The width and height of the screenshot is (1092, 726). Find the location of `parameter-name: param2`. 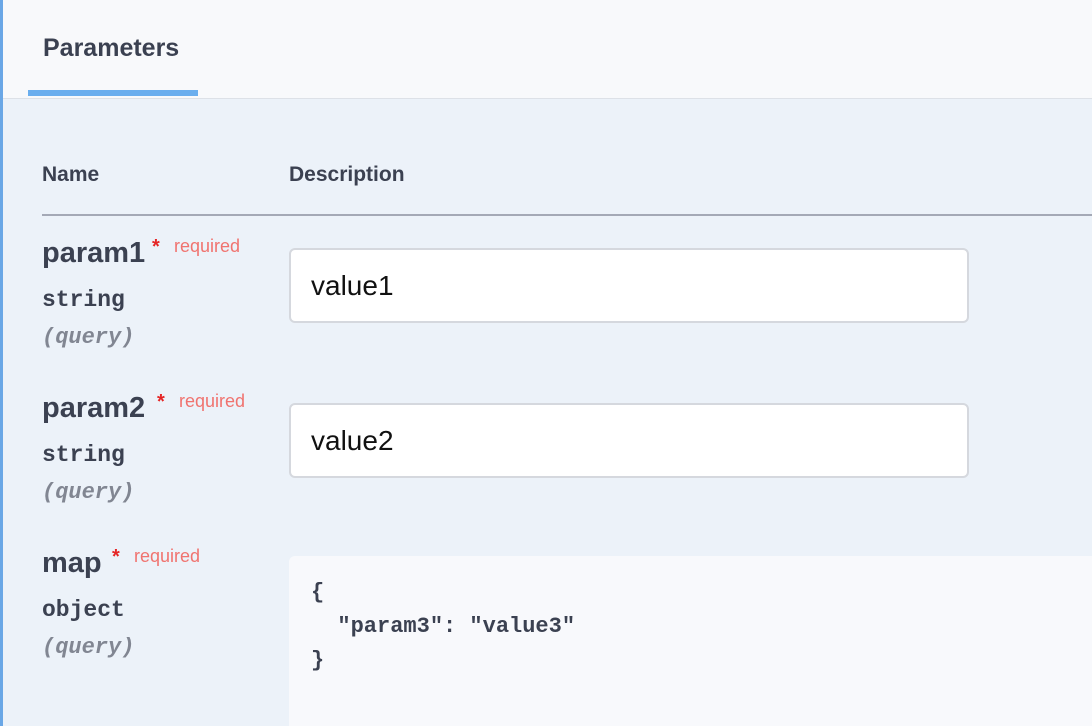

parameter-name: param2 is located at coordinates (94, 408).